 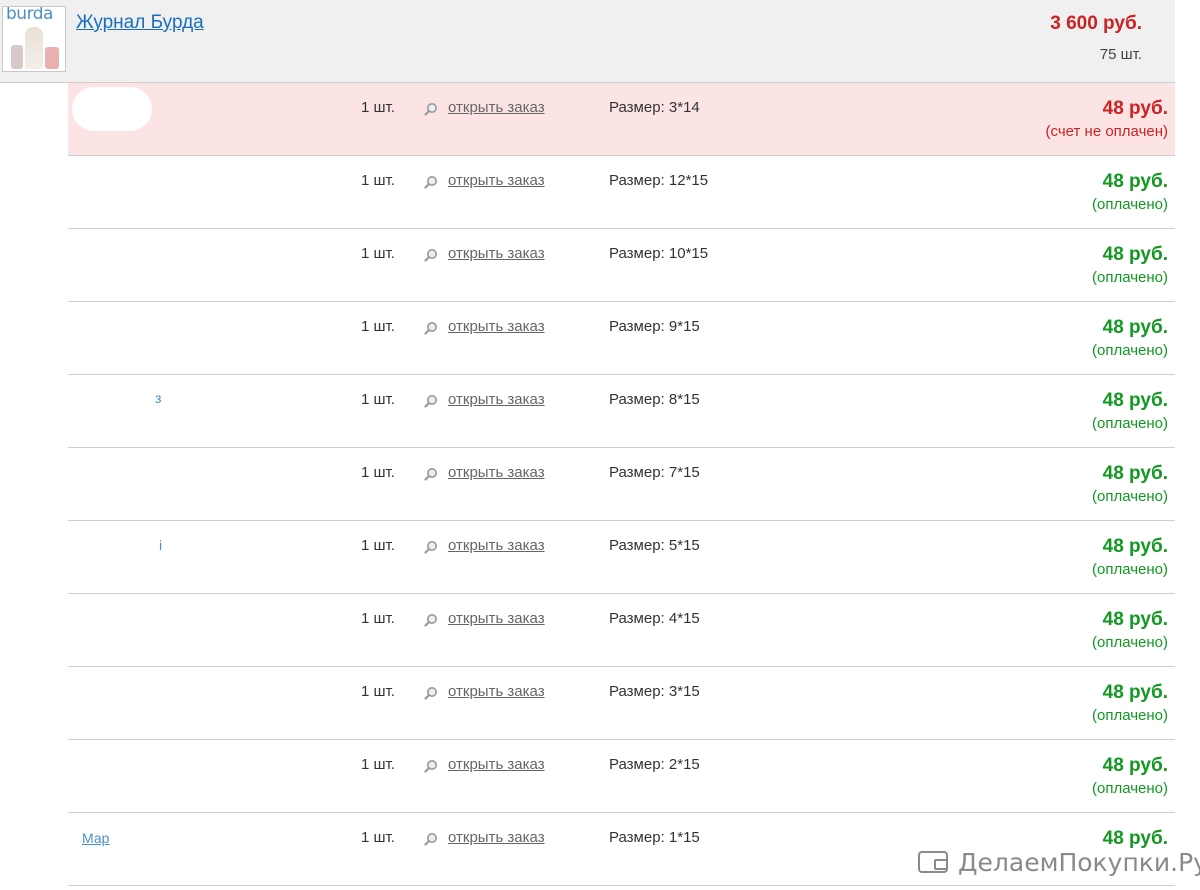 I want to click on name-fragment: Мар, so click(x=95, y=838).